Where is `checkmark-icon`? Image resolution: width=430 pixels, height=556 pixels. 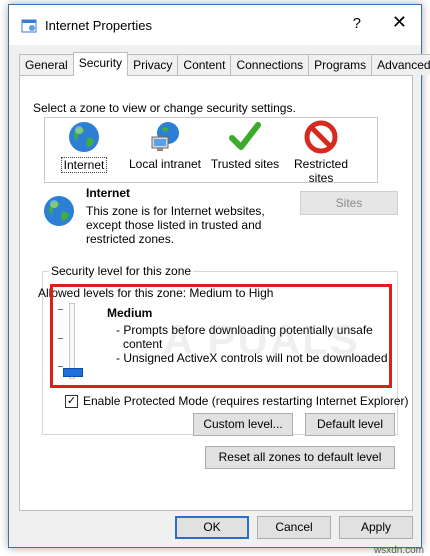 checkmark-icon is located at coordinates (245, 136).